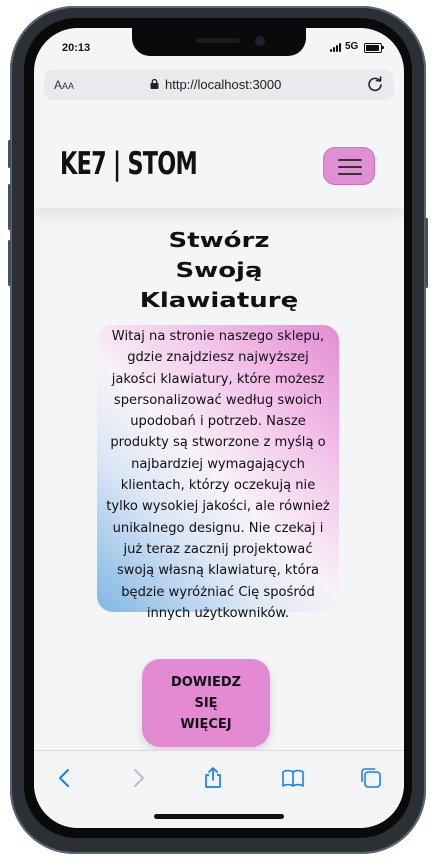  I want to click on volume-up-button, so click(9, 154).